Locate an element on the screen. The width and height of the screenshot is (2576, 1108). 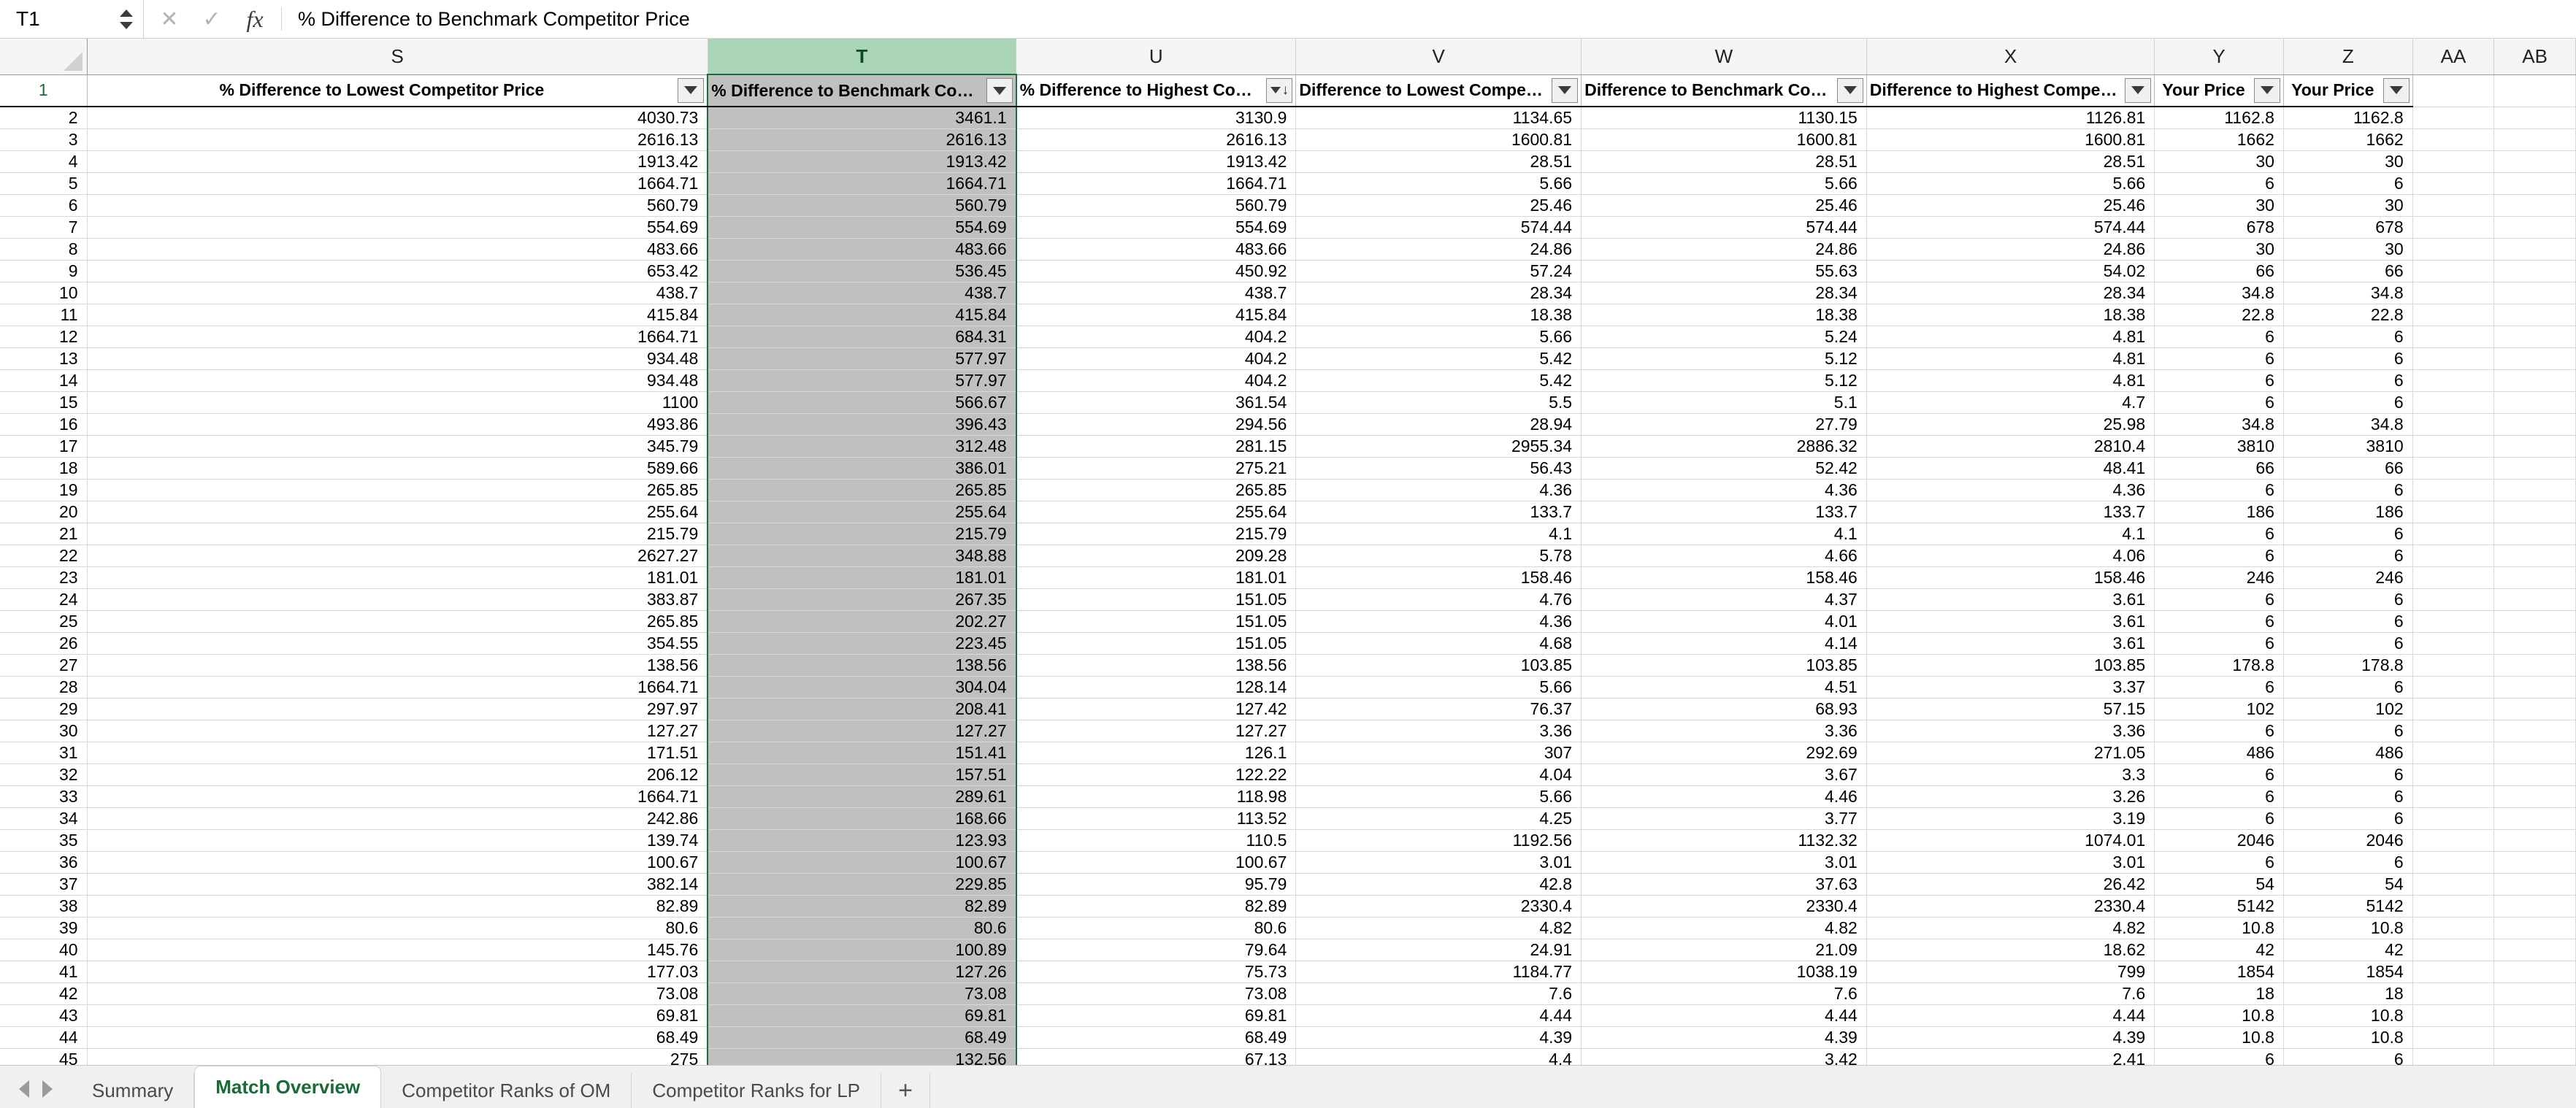
grid-cell: 2616.13 is located at coordinates (397, 139).